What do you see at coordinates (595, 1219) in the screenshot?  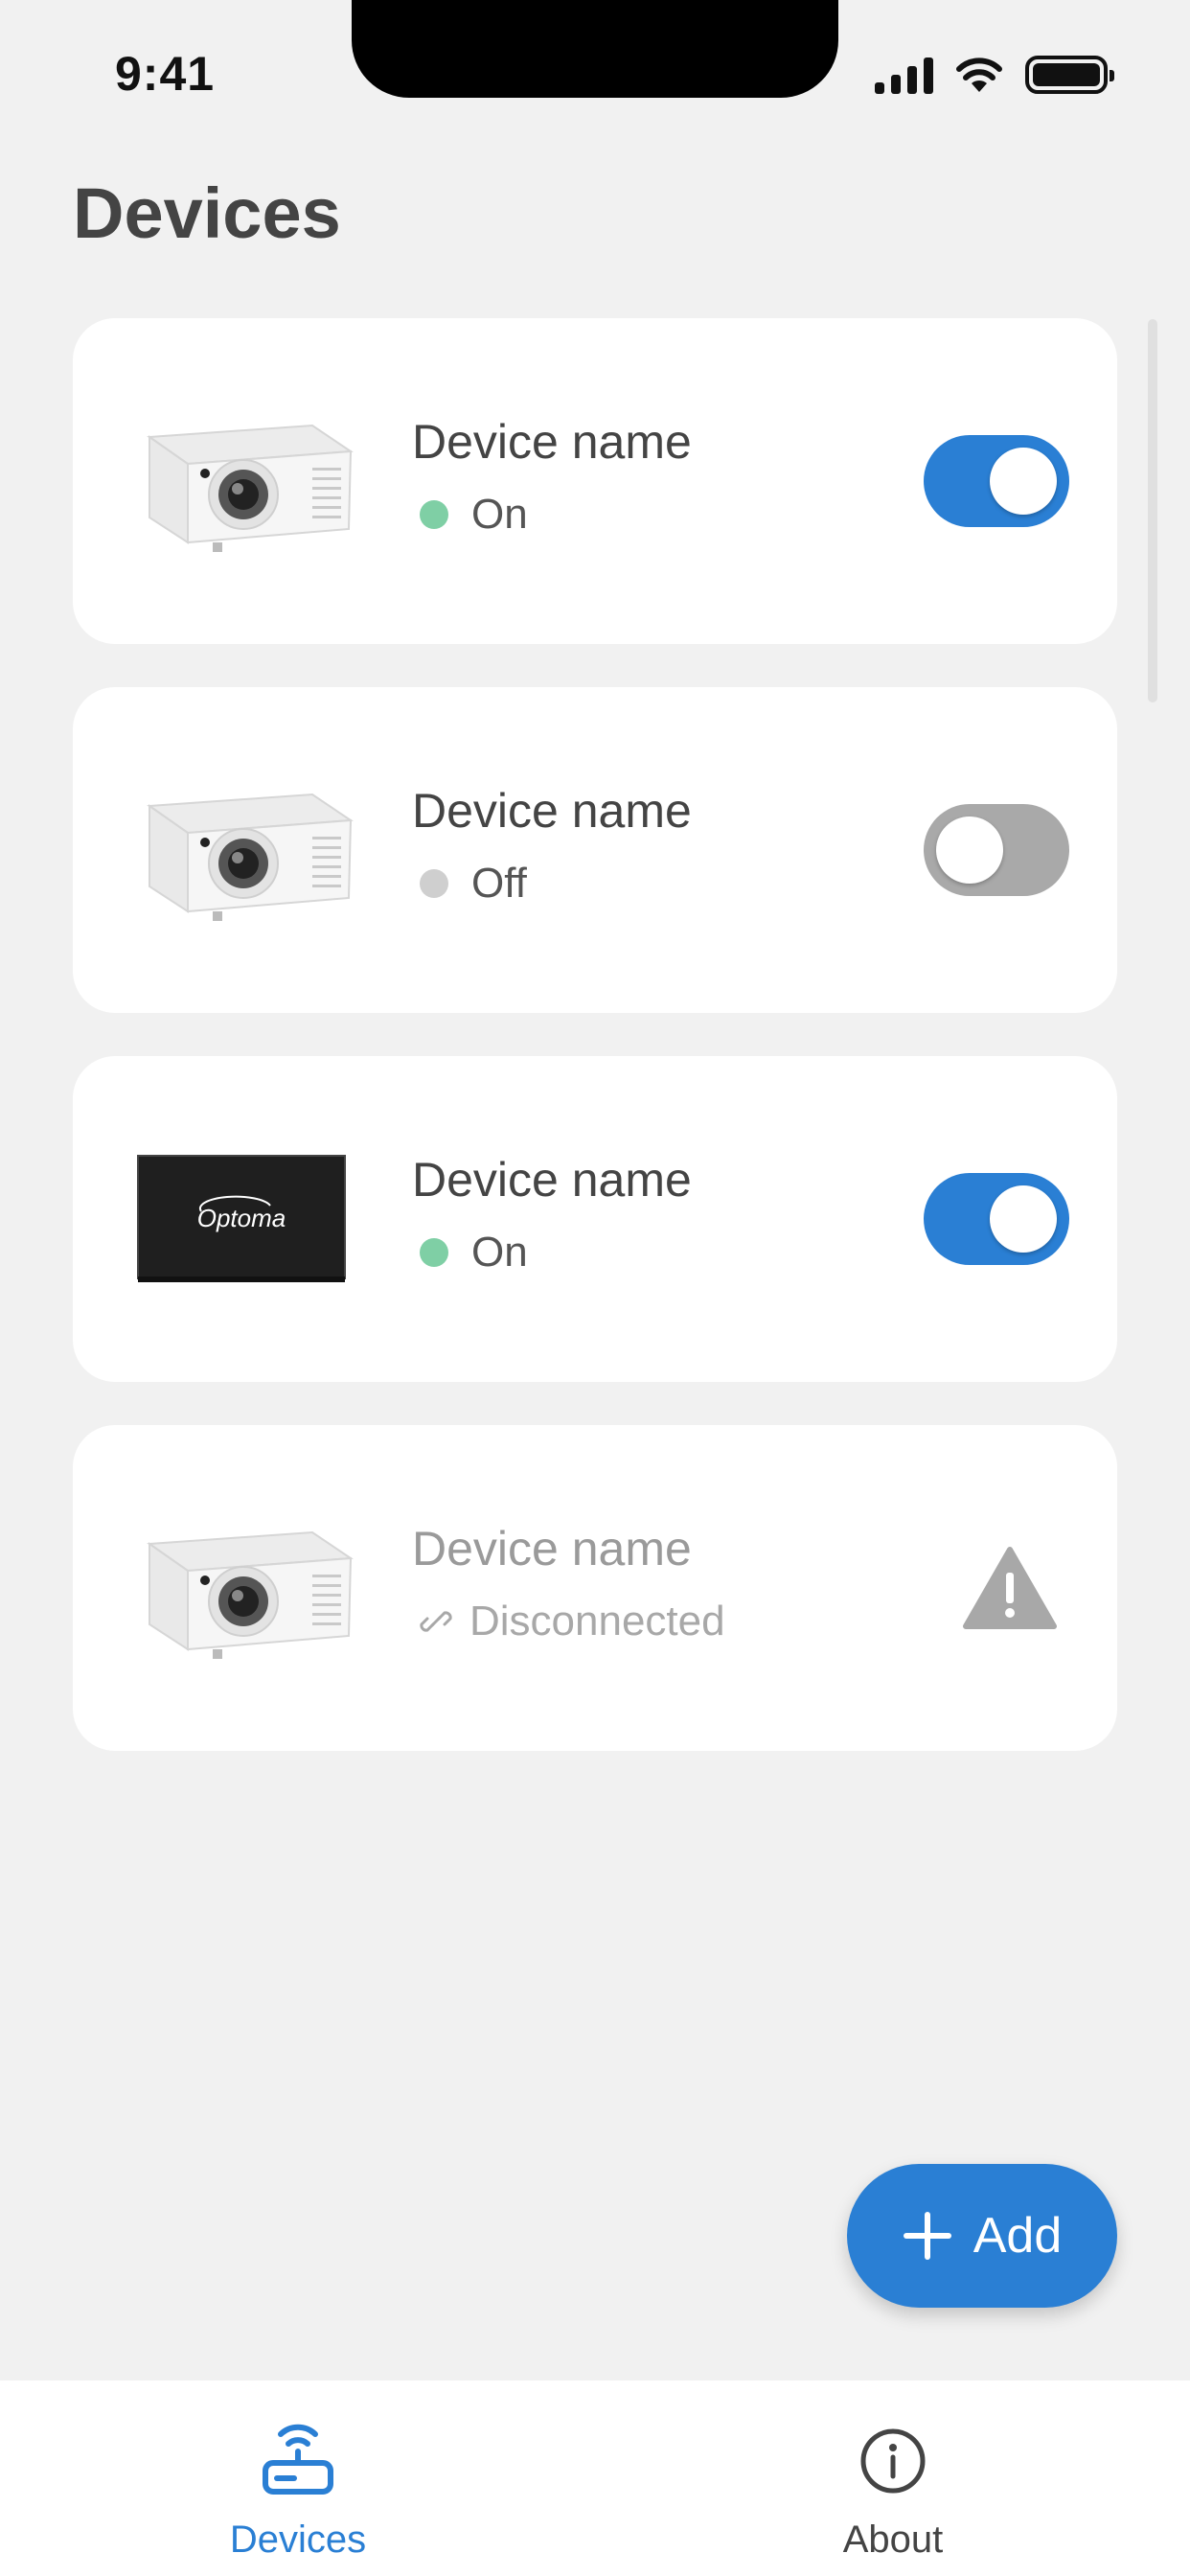 I see `device-card: Optoma Device name On` at bounding box center [595, 1219].